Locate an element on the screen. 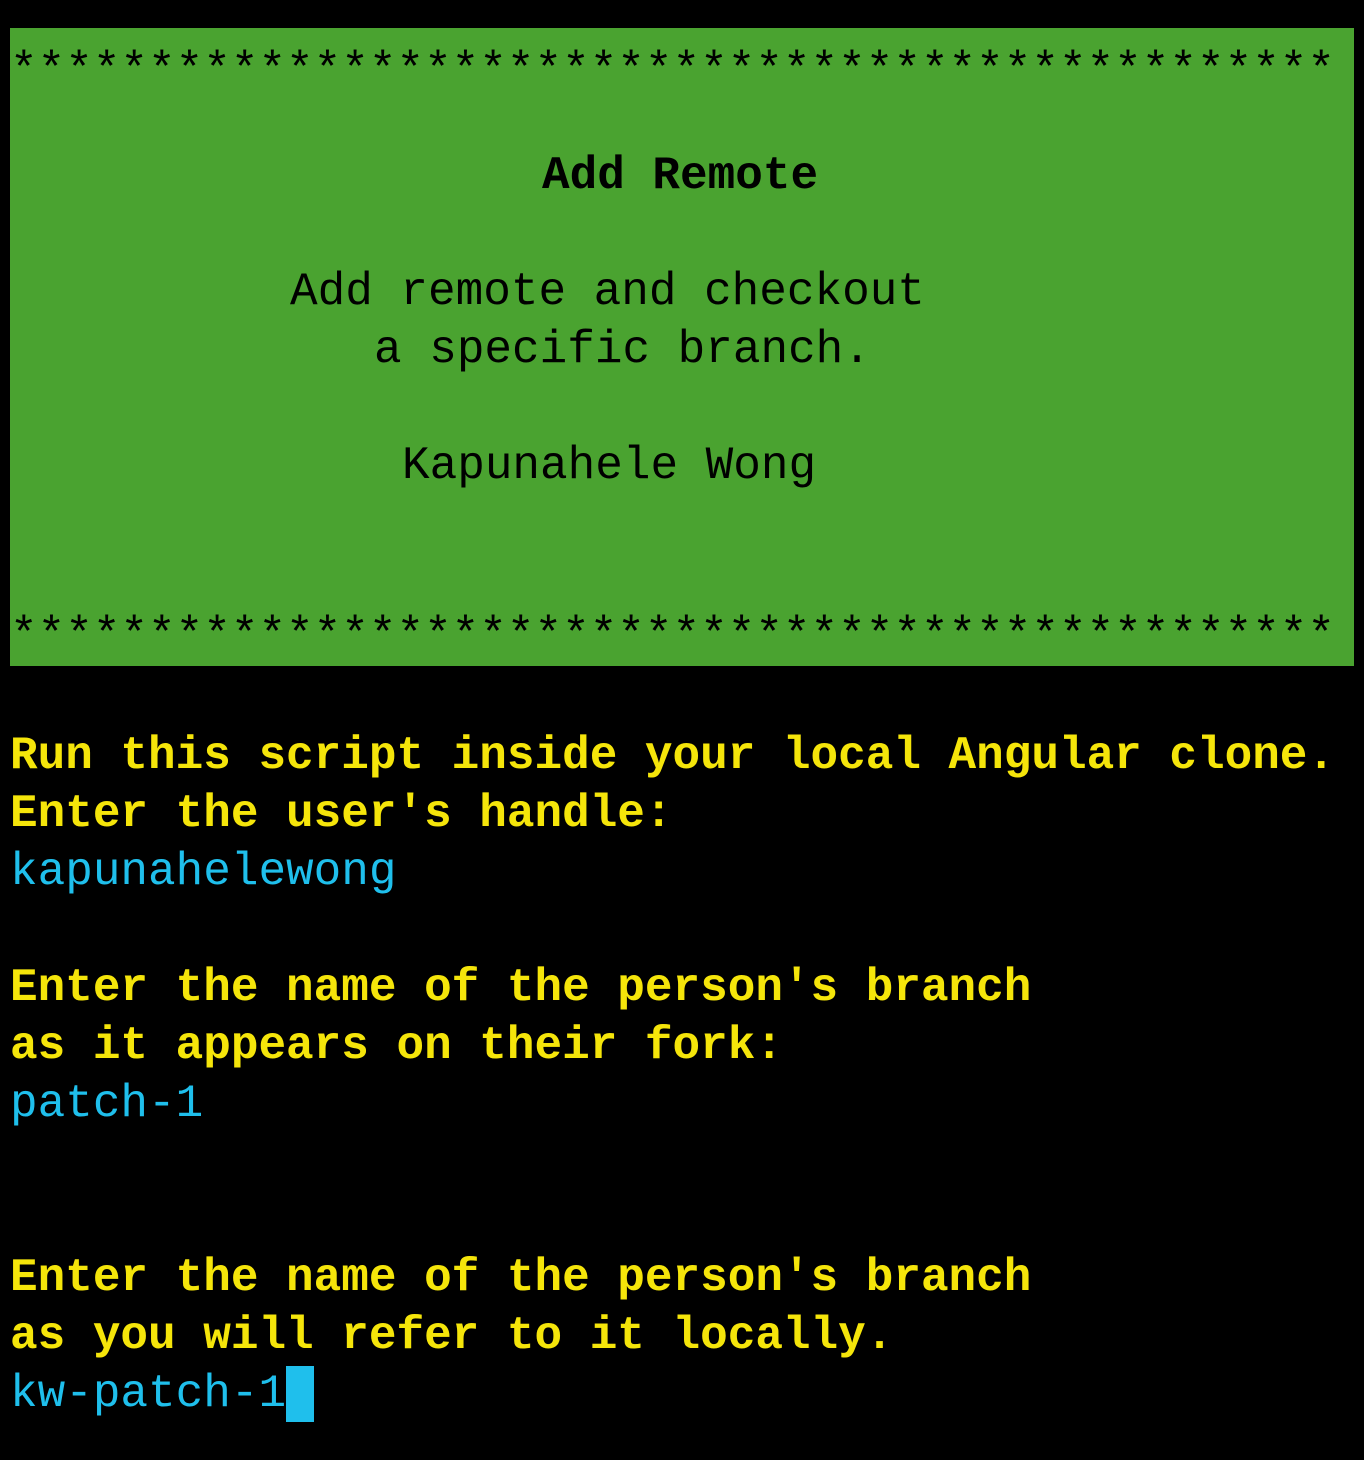  handle-prompt: Enter the user's handle: is located at coordinates (341, 814).